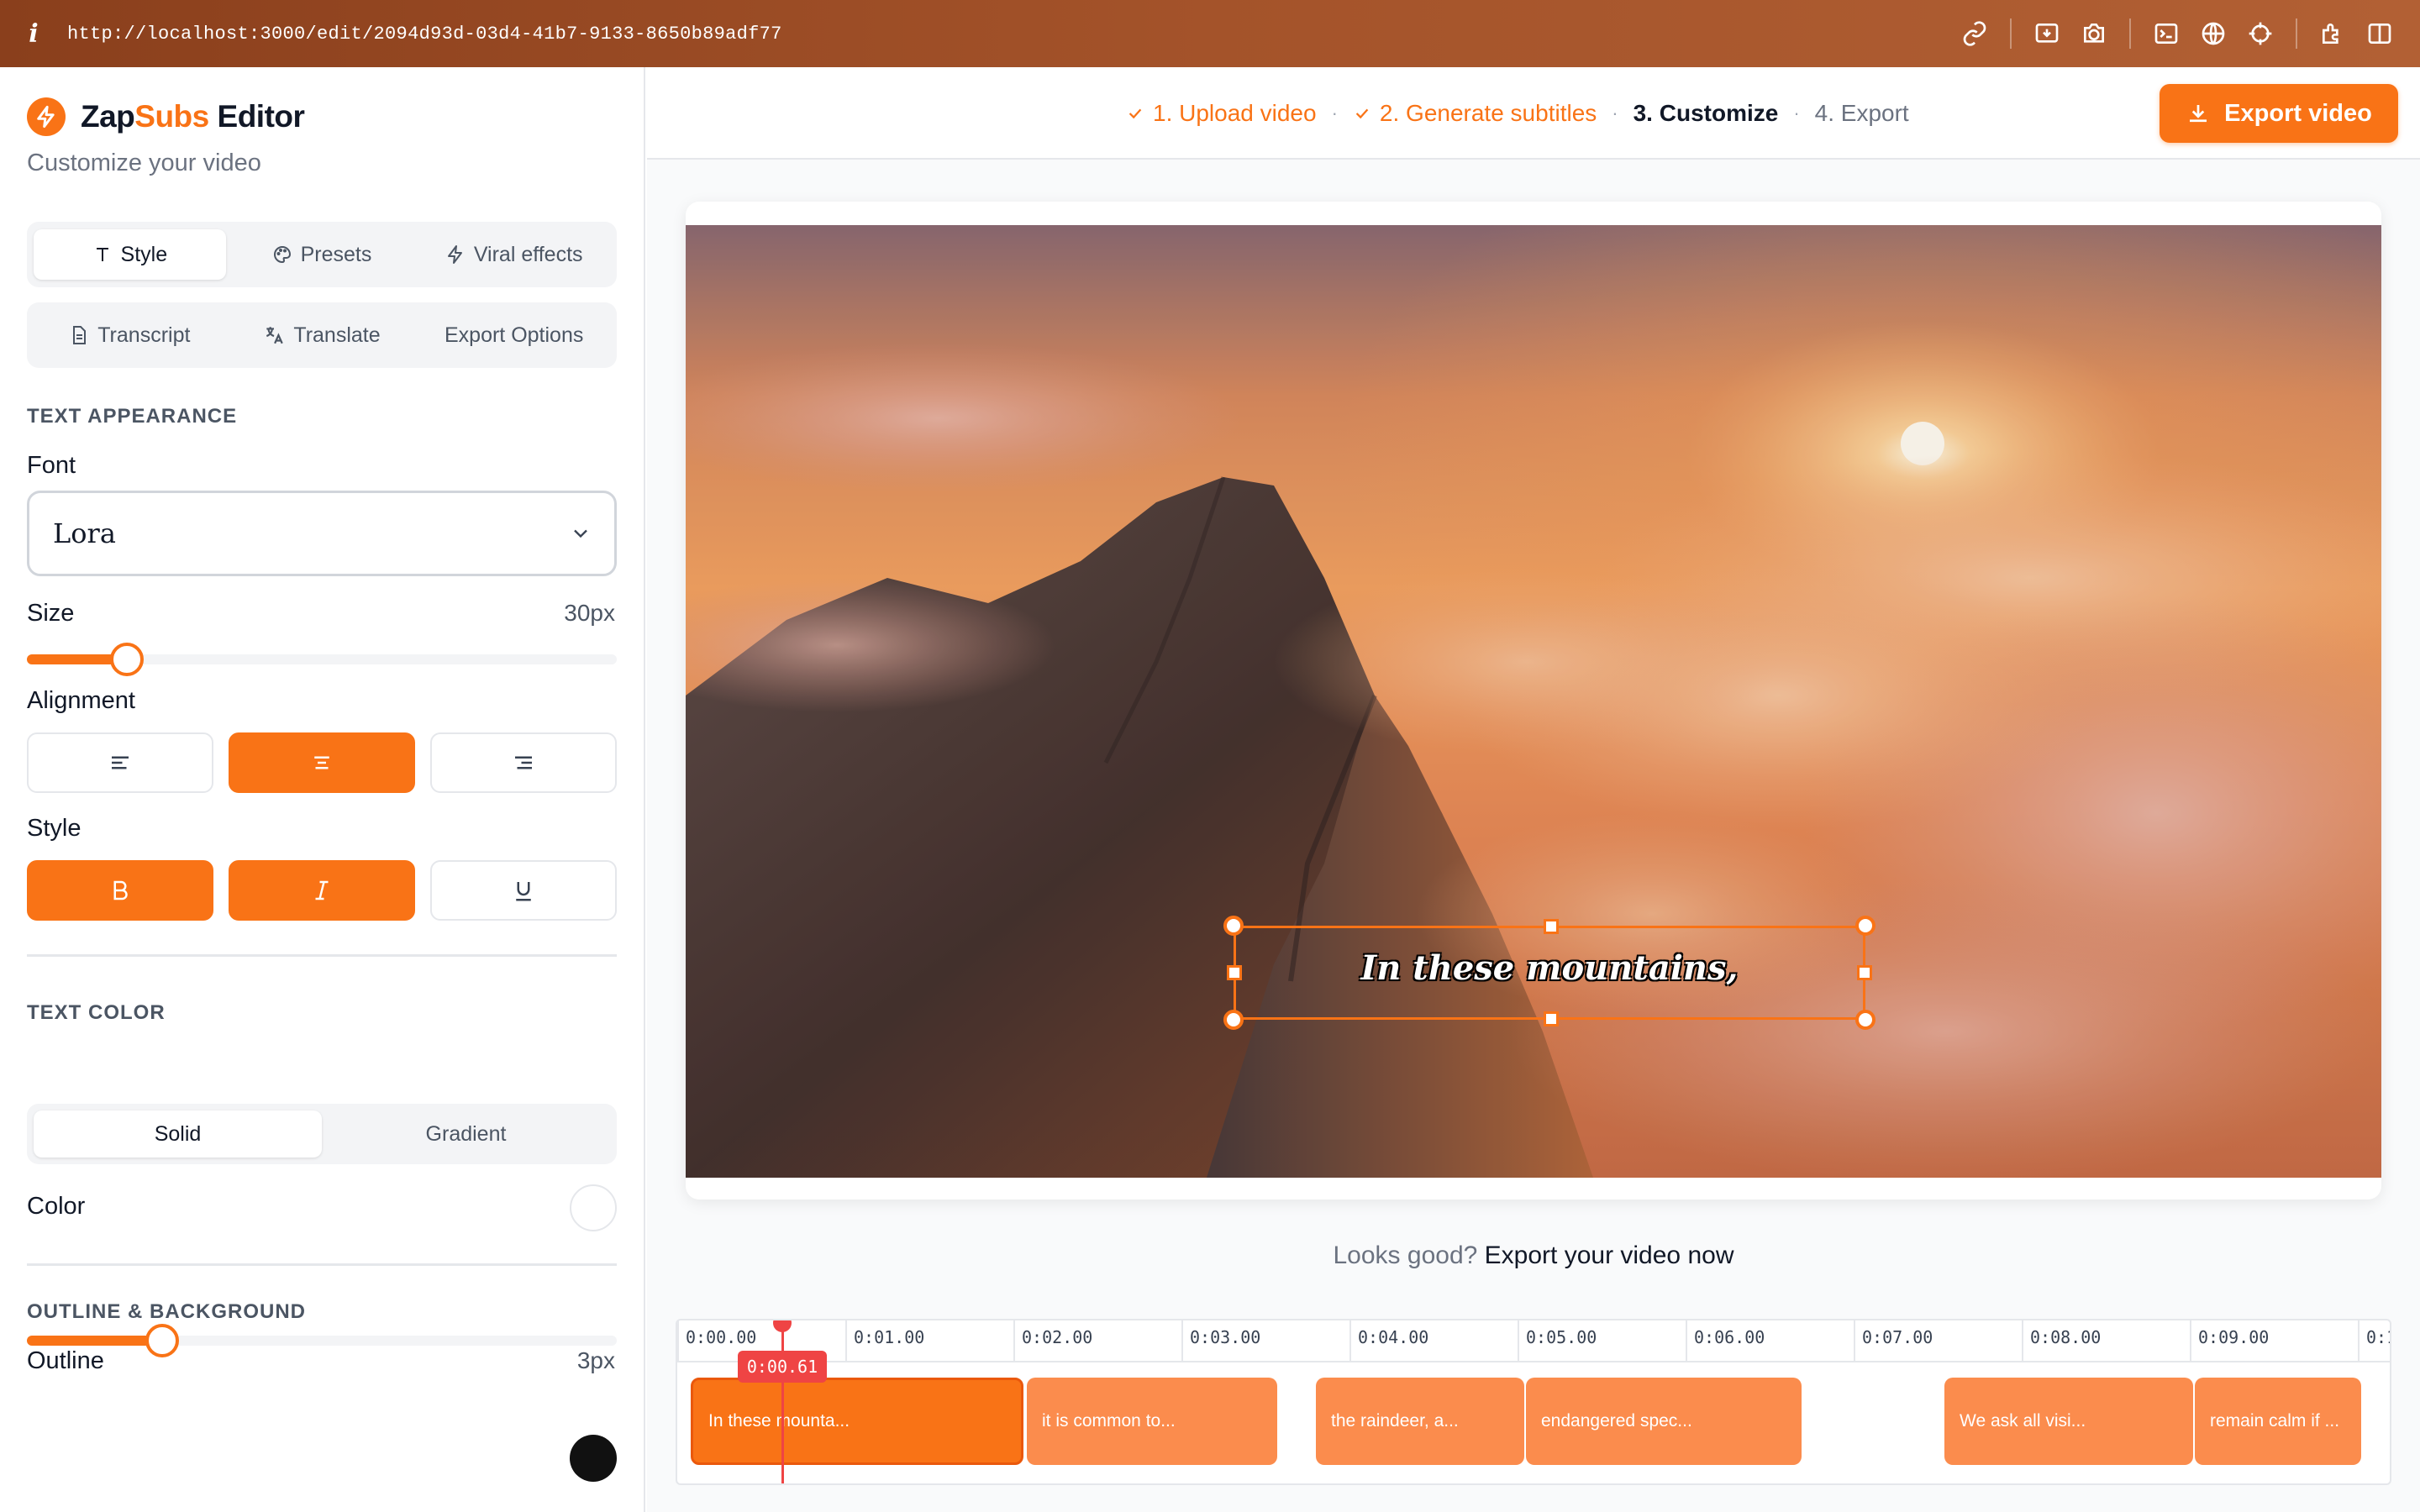  I want to click on bolt-icon, so click(454, 254).